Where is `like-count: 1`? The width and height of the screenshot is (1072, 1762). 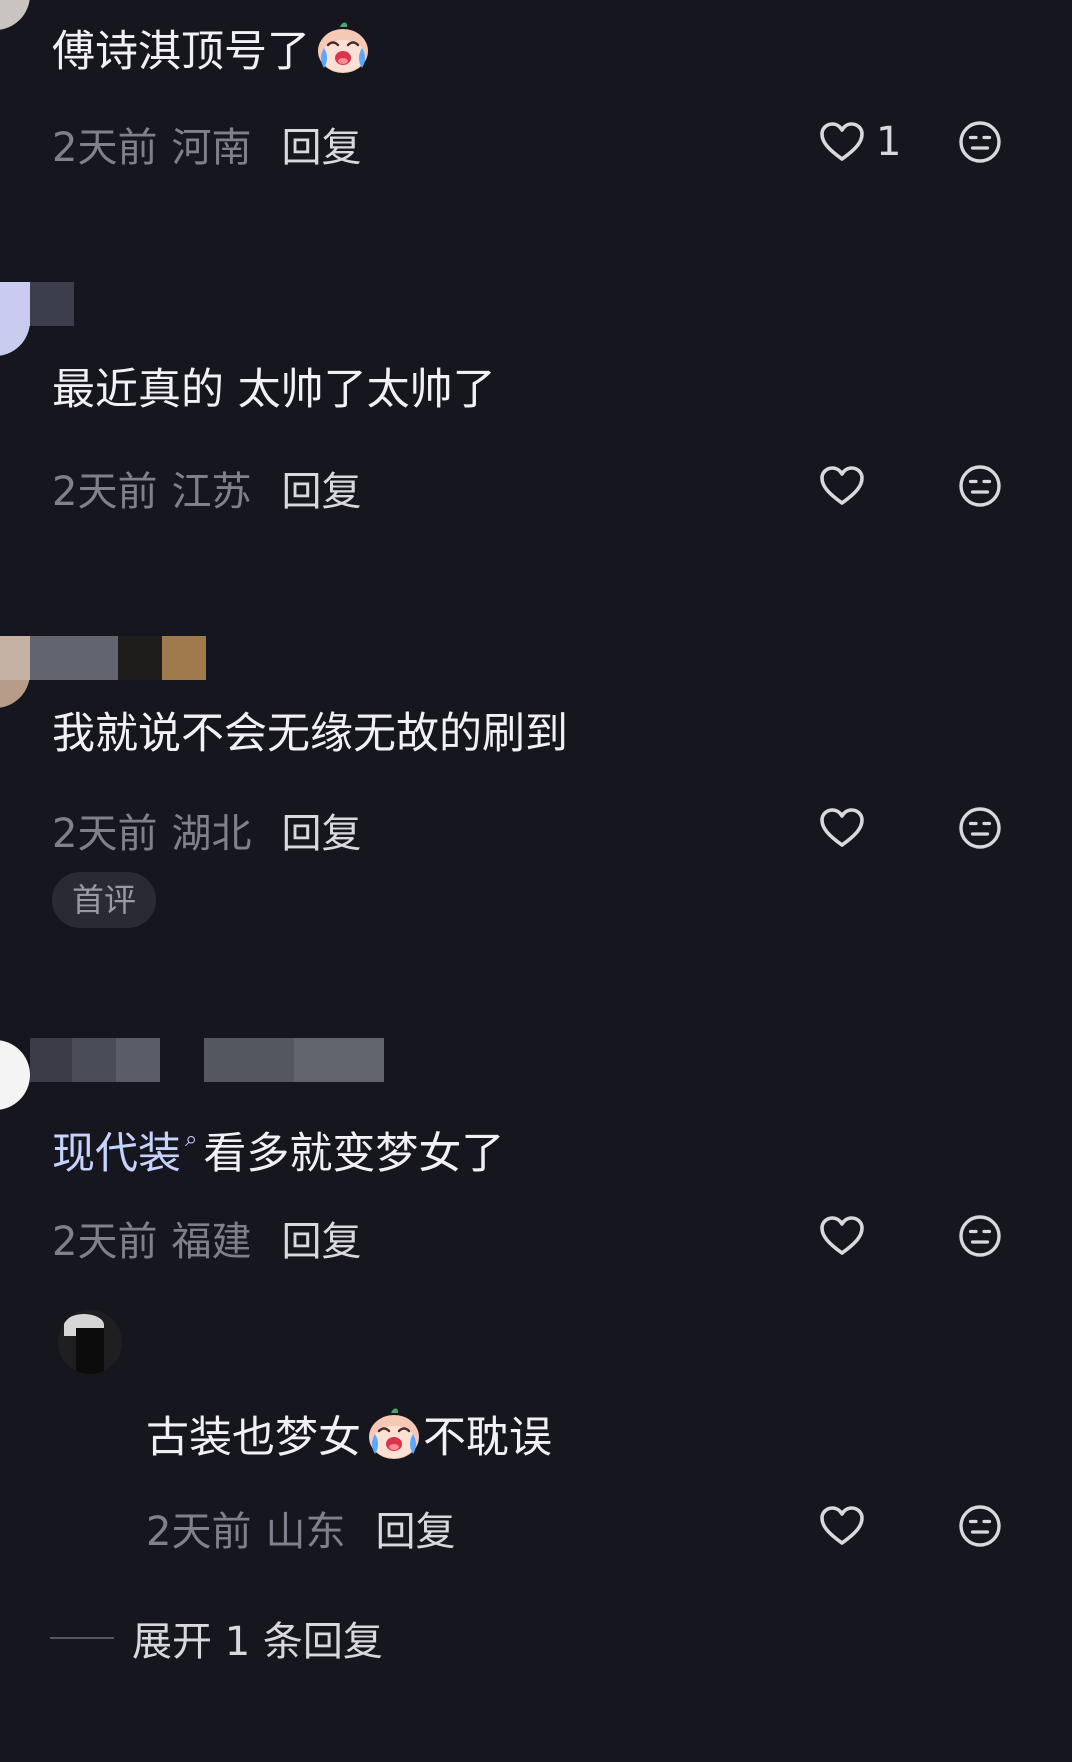
like-count: 1 is located at coordinates (889, 142).